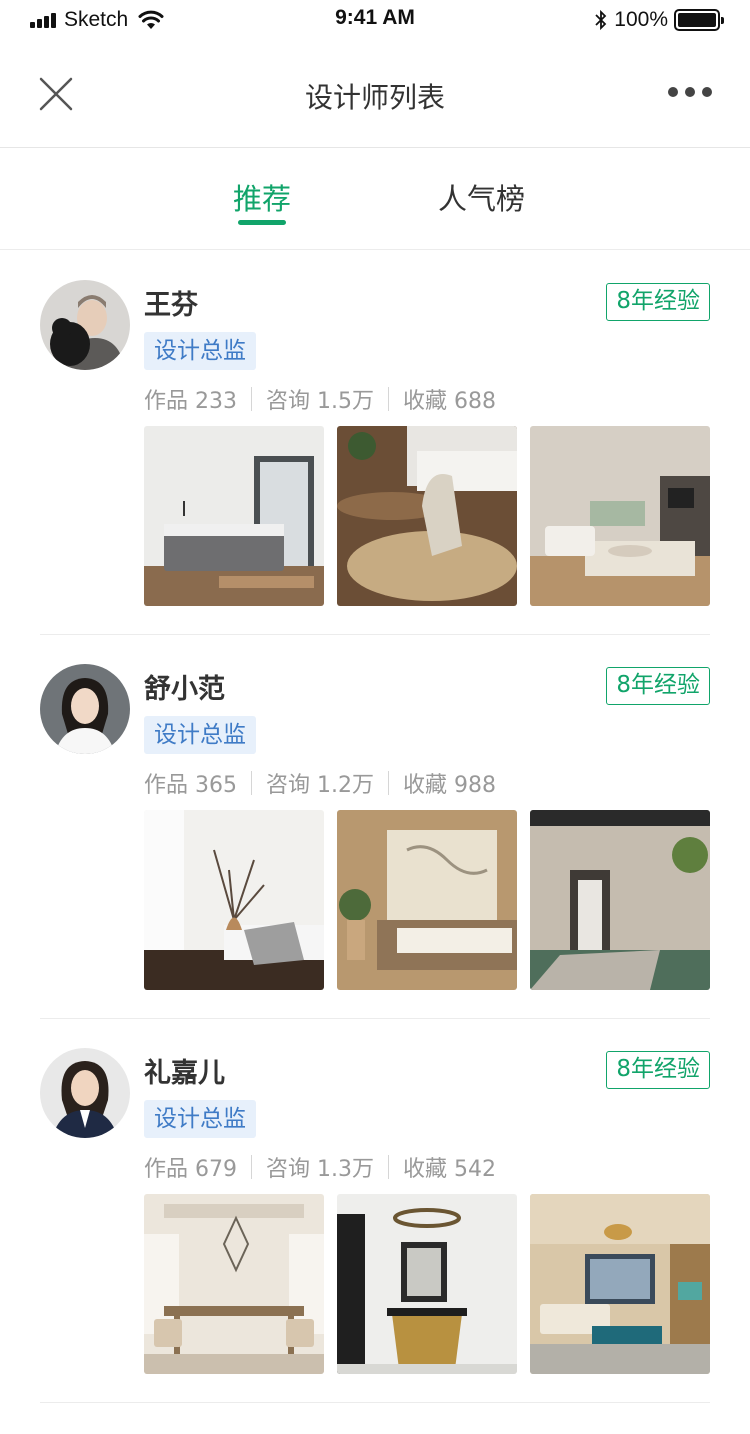 The image size is (750, 1434). I want to click on designer-name: 王芬, so click(171, 305).